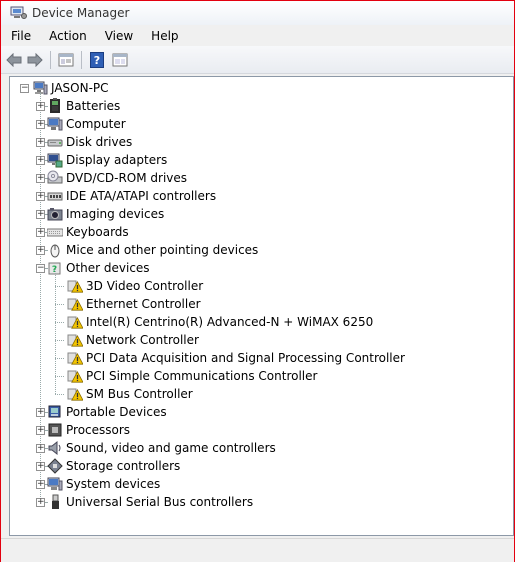 This screenshot has height=562, width=515. Describe the element at coordinates (93, 268) in the screenshot. I see `tree-category-other-devices: −? Other devices` at that location.